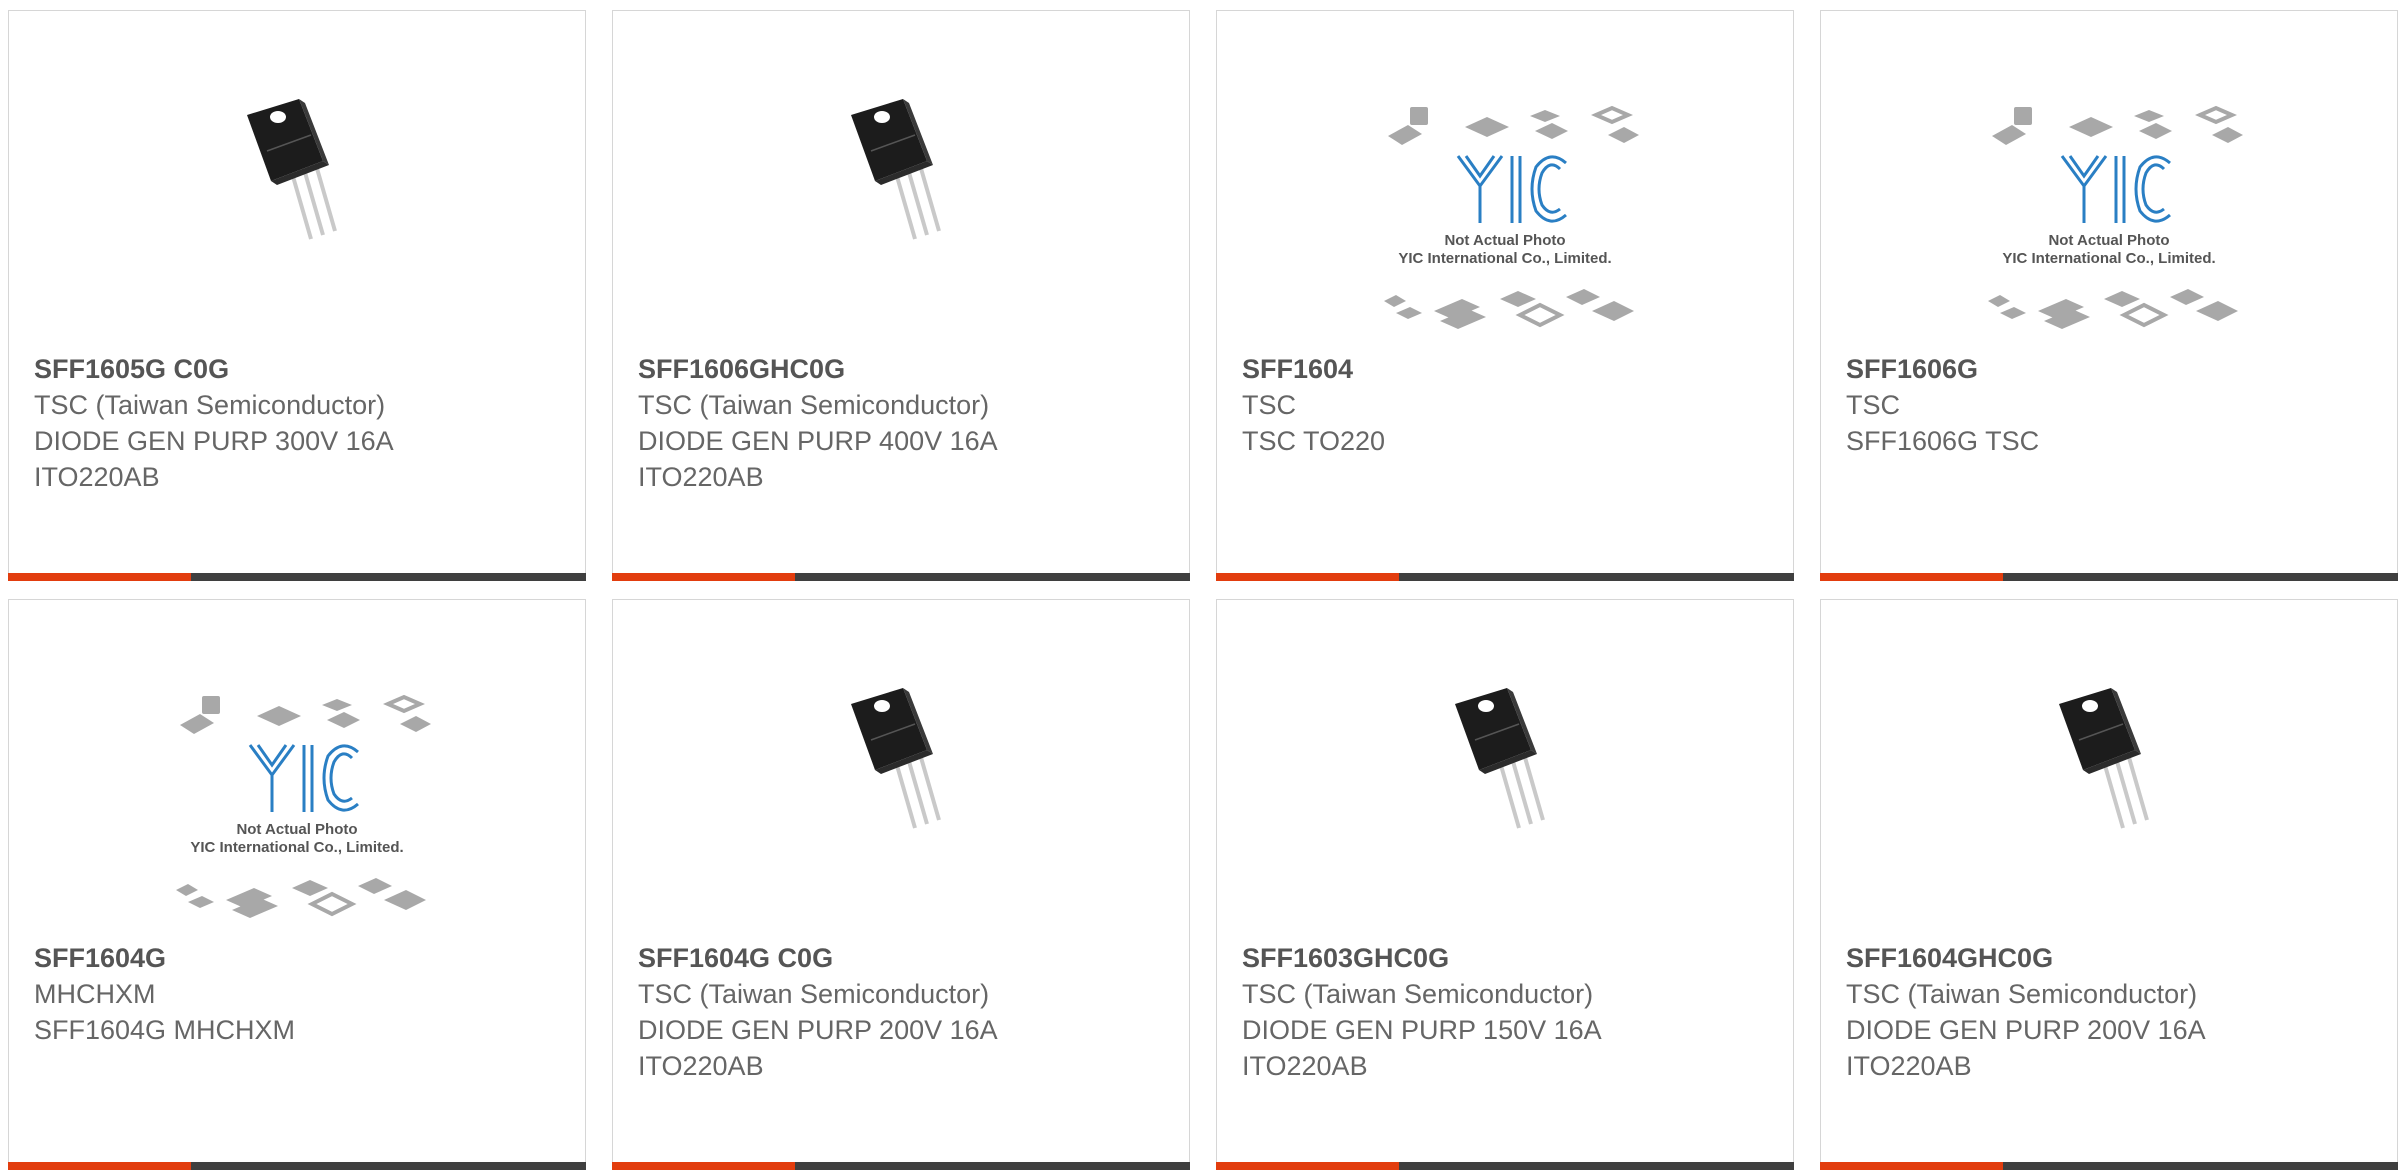 This screenshot has width=2400, height=1170. What do you see at coordinates (1507, 958) in the screenshot?
I see `part-number: SFF1603GHC0G` at bounding box center [1507, 958].